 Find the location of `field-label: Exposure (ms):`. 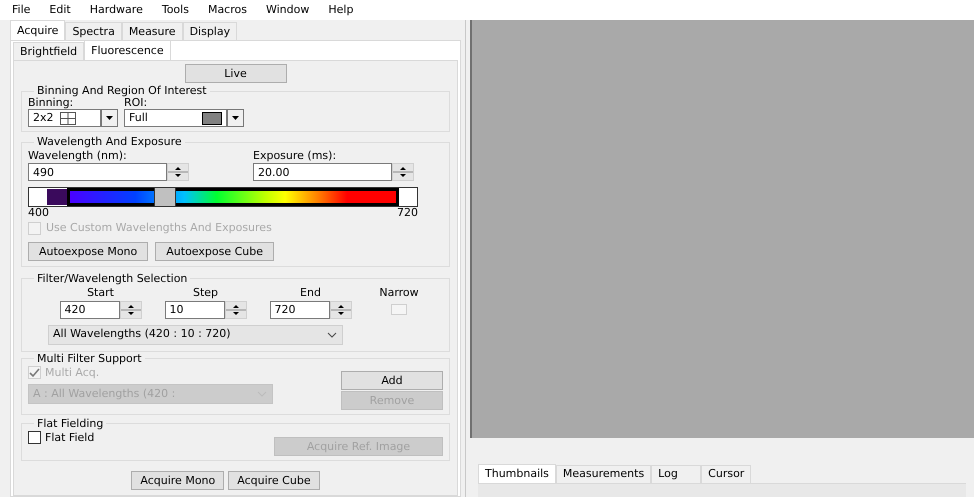

field-label: Exposure (ms): is located at coordinates (295, 155).